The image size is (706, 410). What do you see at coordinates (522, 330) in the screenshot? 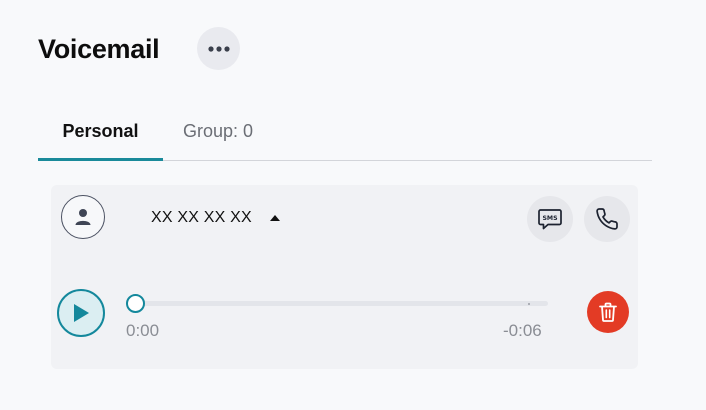
I see `remaining-time: -0:06` at bounding box center [522, 330].